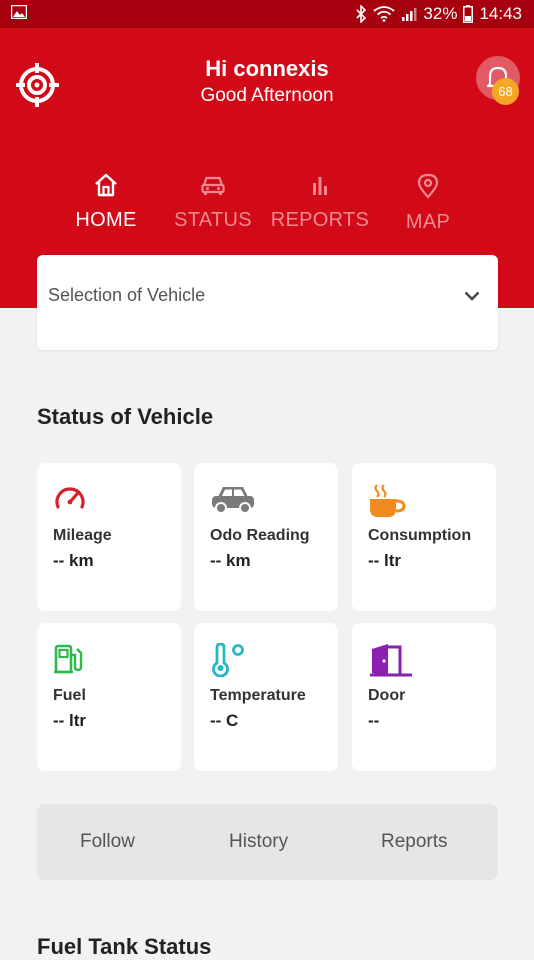 The height and width of the screenshot is (960, 534). I want to click on status-card-mileage: Mileage -- km, so click(109, 537).